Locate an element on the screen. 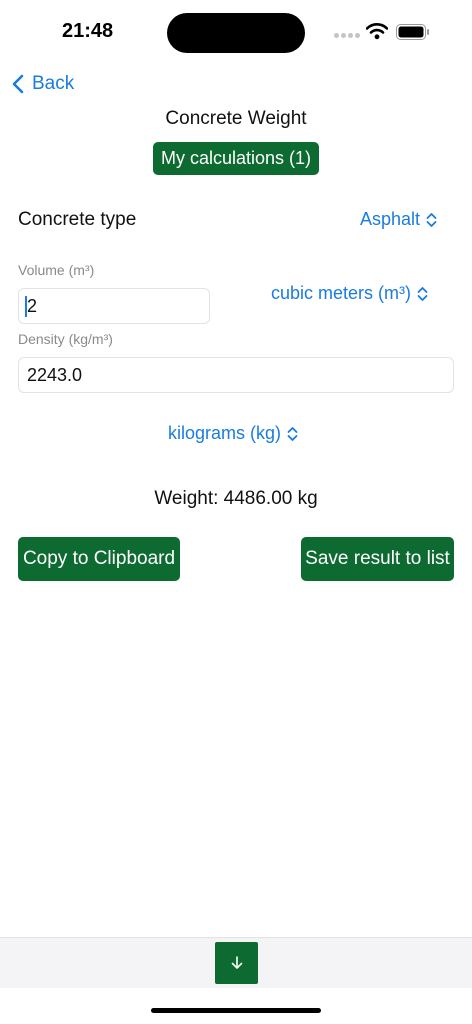 The width and height of the screenshot is (472, 1024). concrete-type-label: Concrete type is located at coordinates (77, 219).